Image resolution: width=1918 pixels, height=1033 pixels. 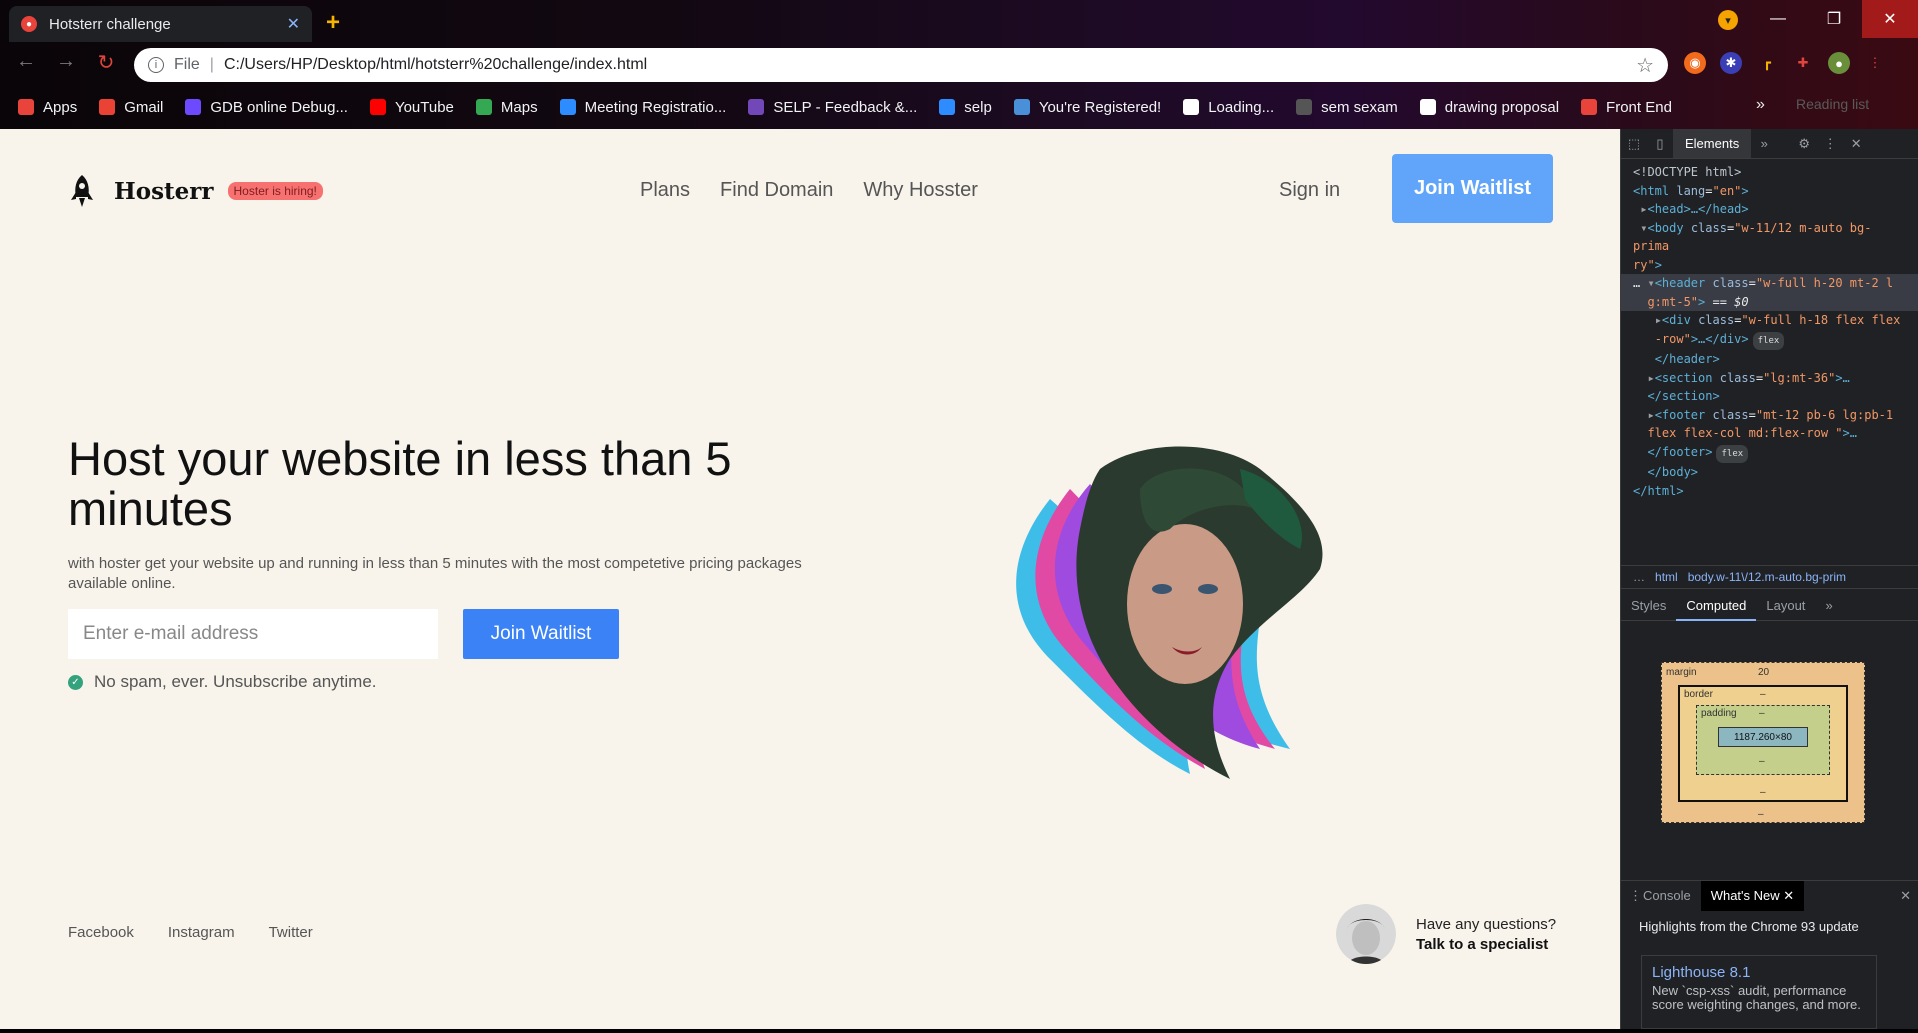 I want to click on profile-menu-icon: ▾, so click(x=1728, y=20).